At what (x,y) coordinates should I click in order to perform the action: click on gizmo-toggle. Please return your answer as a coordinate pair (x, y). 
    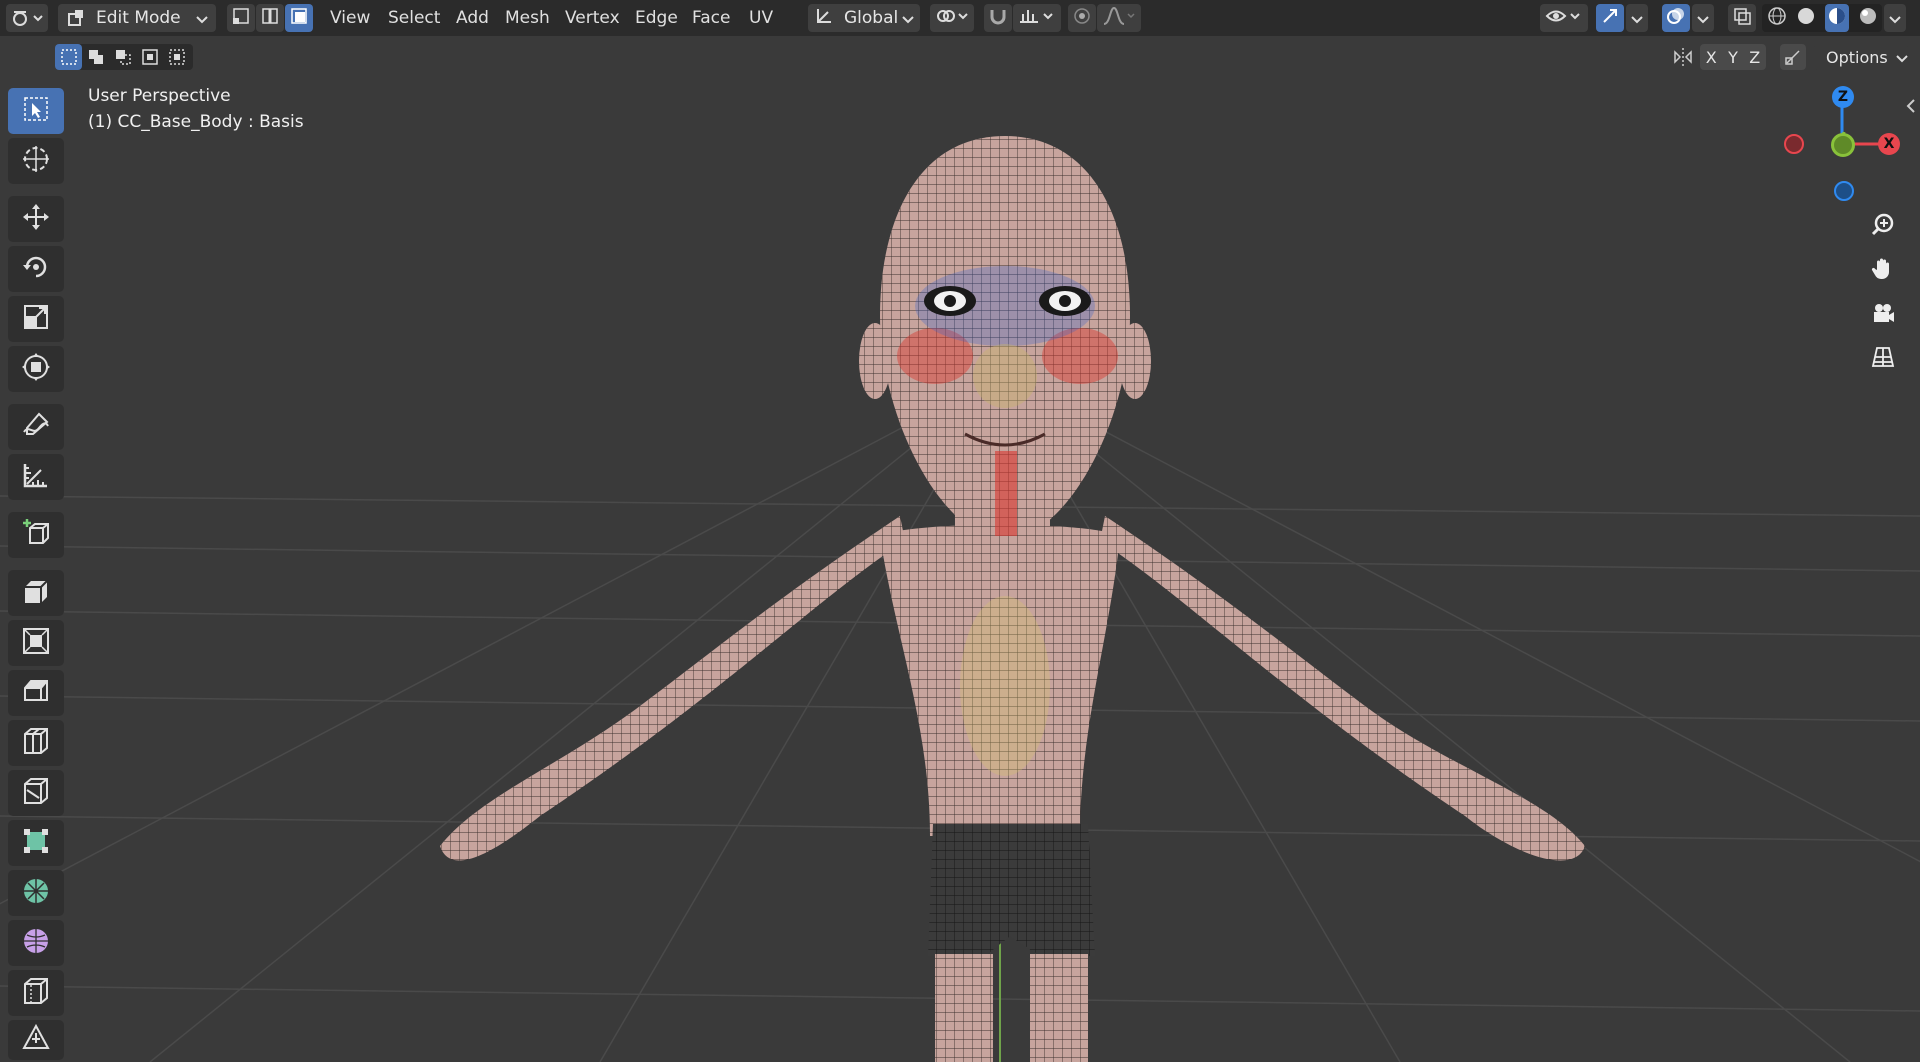
    Looking at the image, I should click on (1610, 18).